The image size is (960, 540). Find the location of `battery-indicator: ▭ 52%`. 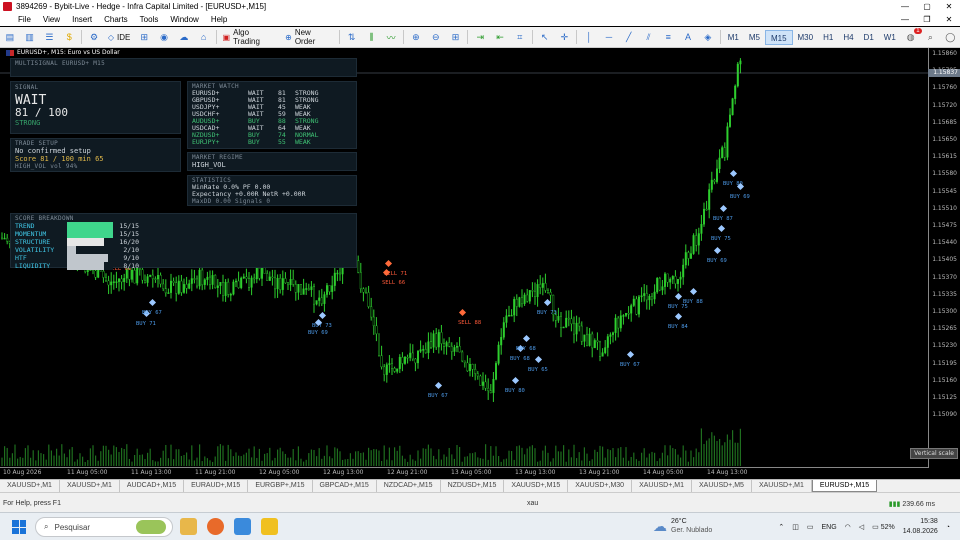

battery-indicator: ▭ 52% is located at coordinates (883, 527).